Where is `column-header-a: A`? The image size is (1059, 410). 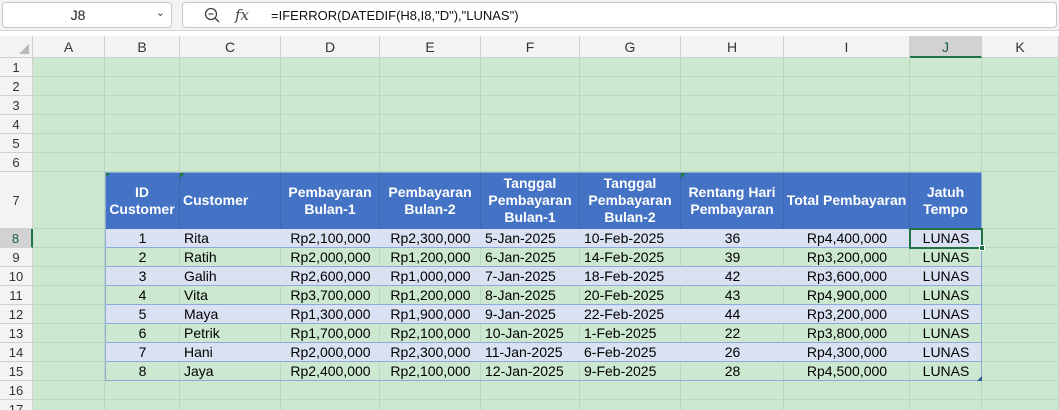
column-header-a: A is located at coordinates (69, 47).